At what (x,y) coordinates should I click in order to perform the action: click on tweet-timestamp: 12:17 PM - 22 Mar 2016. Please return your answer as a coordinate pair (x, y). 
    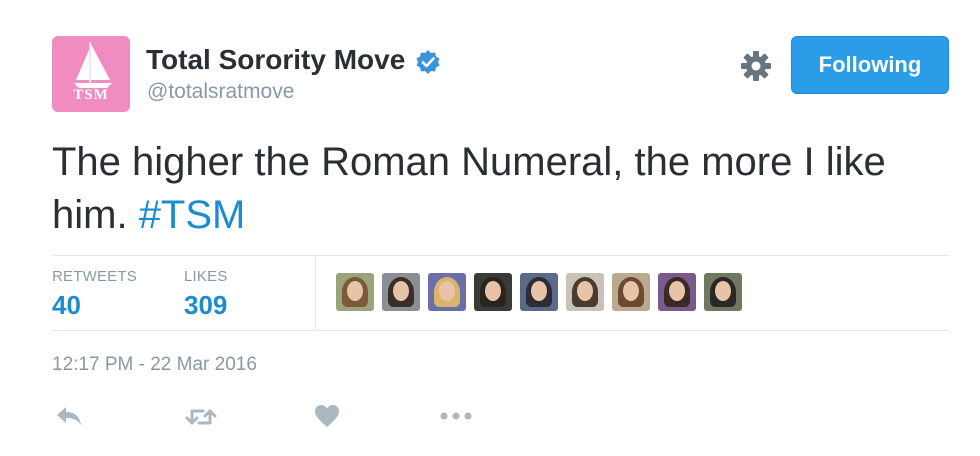
    Looking at the image, I should click on (154, 365).